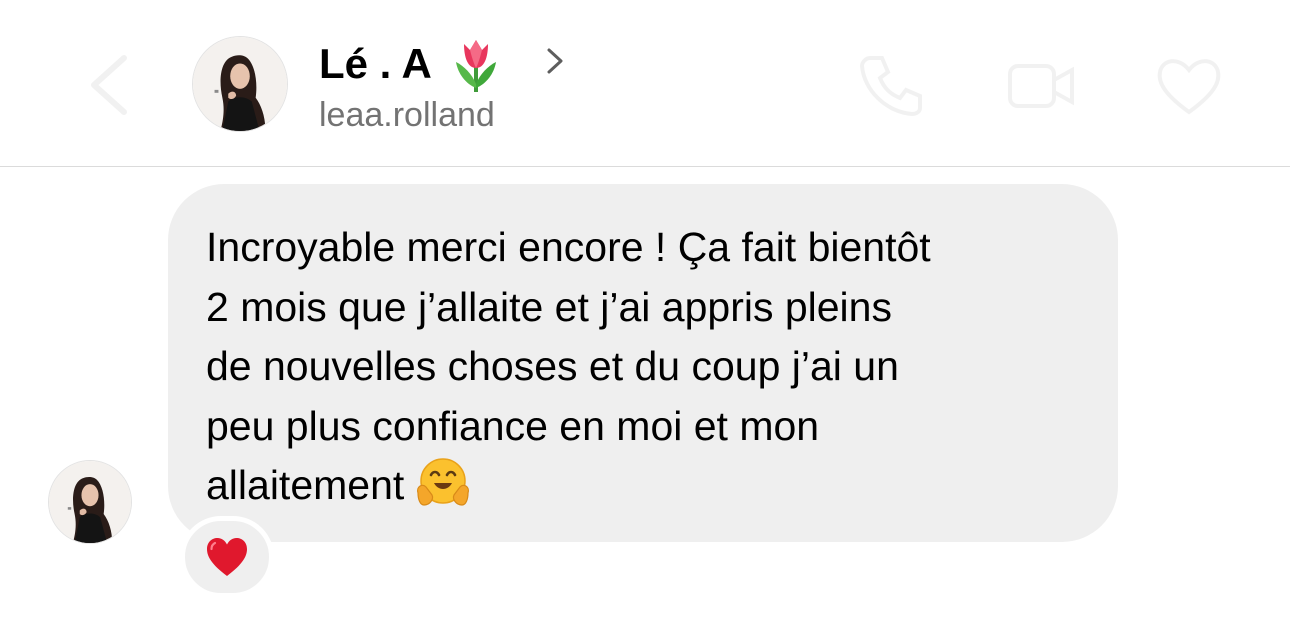  What do you see at coordinates (375, 63) in the screenshot?
I see `contact-name-text: Lé . A` at bounding box center [375, 63].